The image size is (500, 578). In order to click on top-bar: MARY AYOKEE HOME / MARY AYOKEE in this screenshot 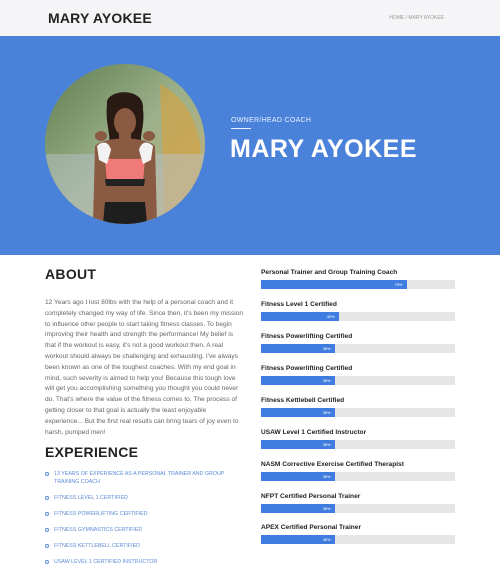, I will do `click(250, 18)`.